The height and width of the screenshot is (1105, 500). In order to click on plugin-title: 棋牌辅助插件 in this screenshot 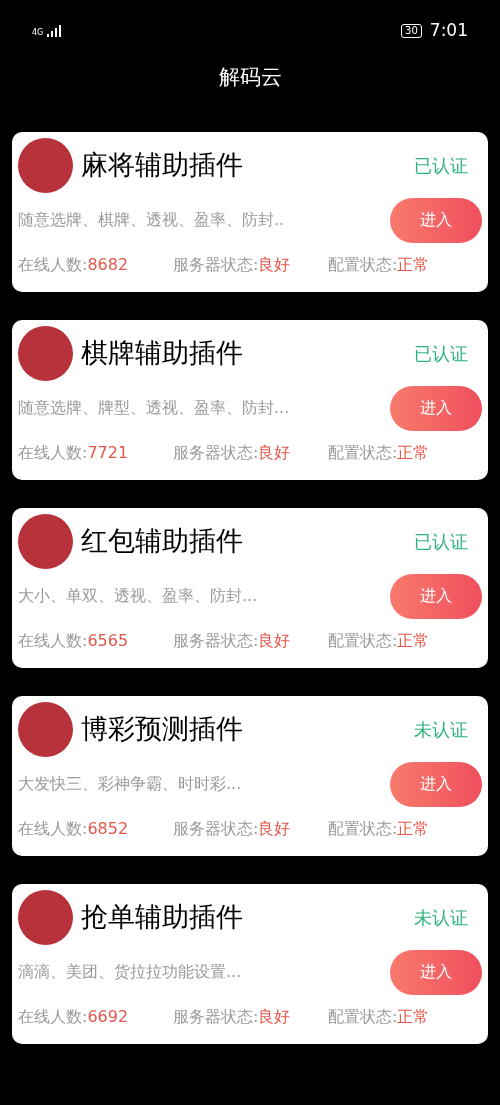, I will do `click(162, 352)`.